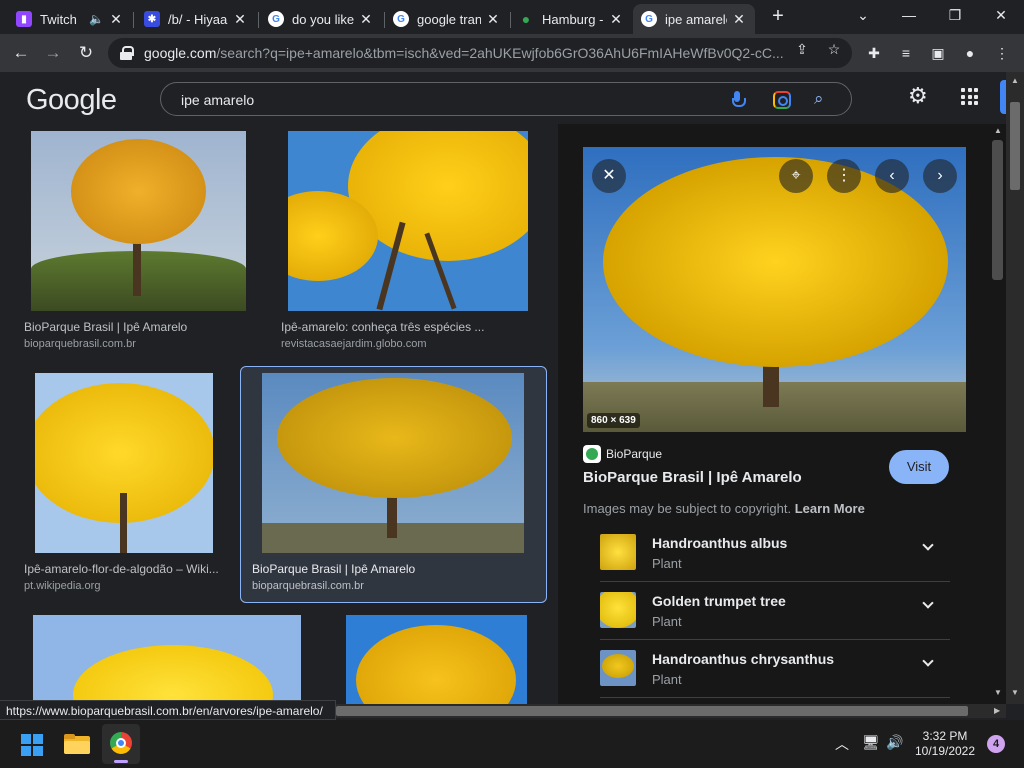  Describe the element at coordinates (997, 210) in the screenshot. I see `panel-scroll-thumb` at that location.